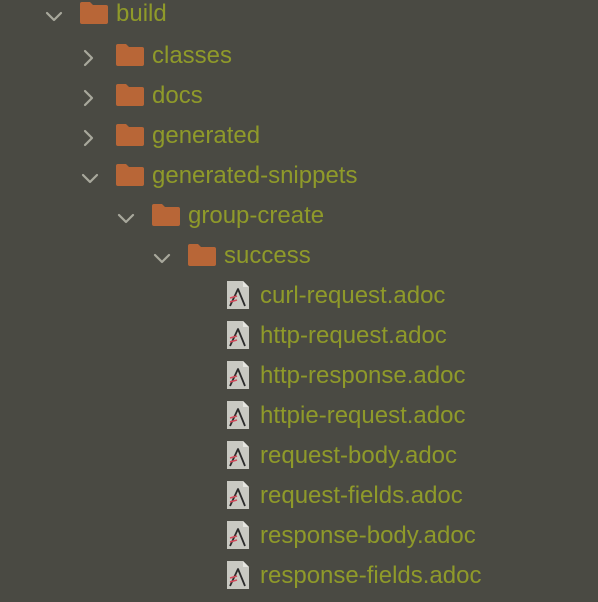 This screenshot has width=598, height=602. I want to click on tree-item-label: response-fields.adoc, so click(371, 575).